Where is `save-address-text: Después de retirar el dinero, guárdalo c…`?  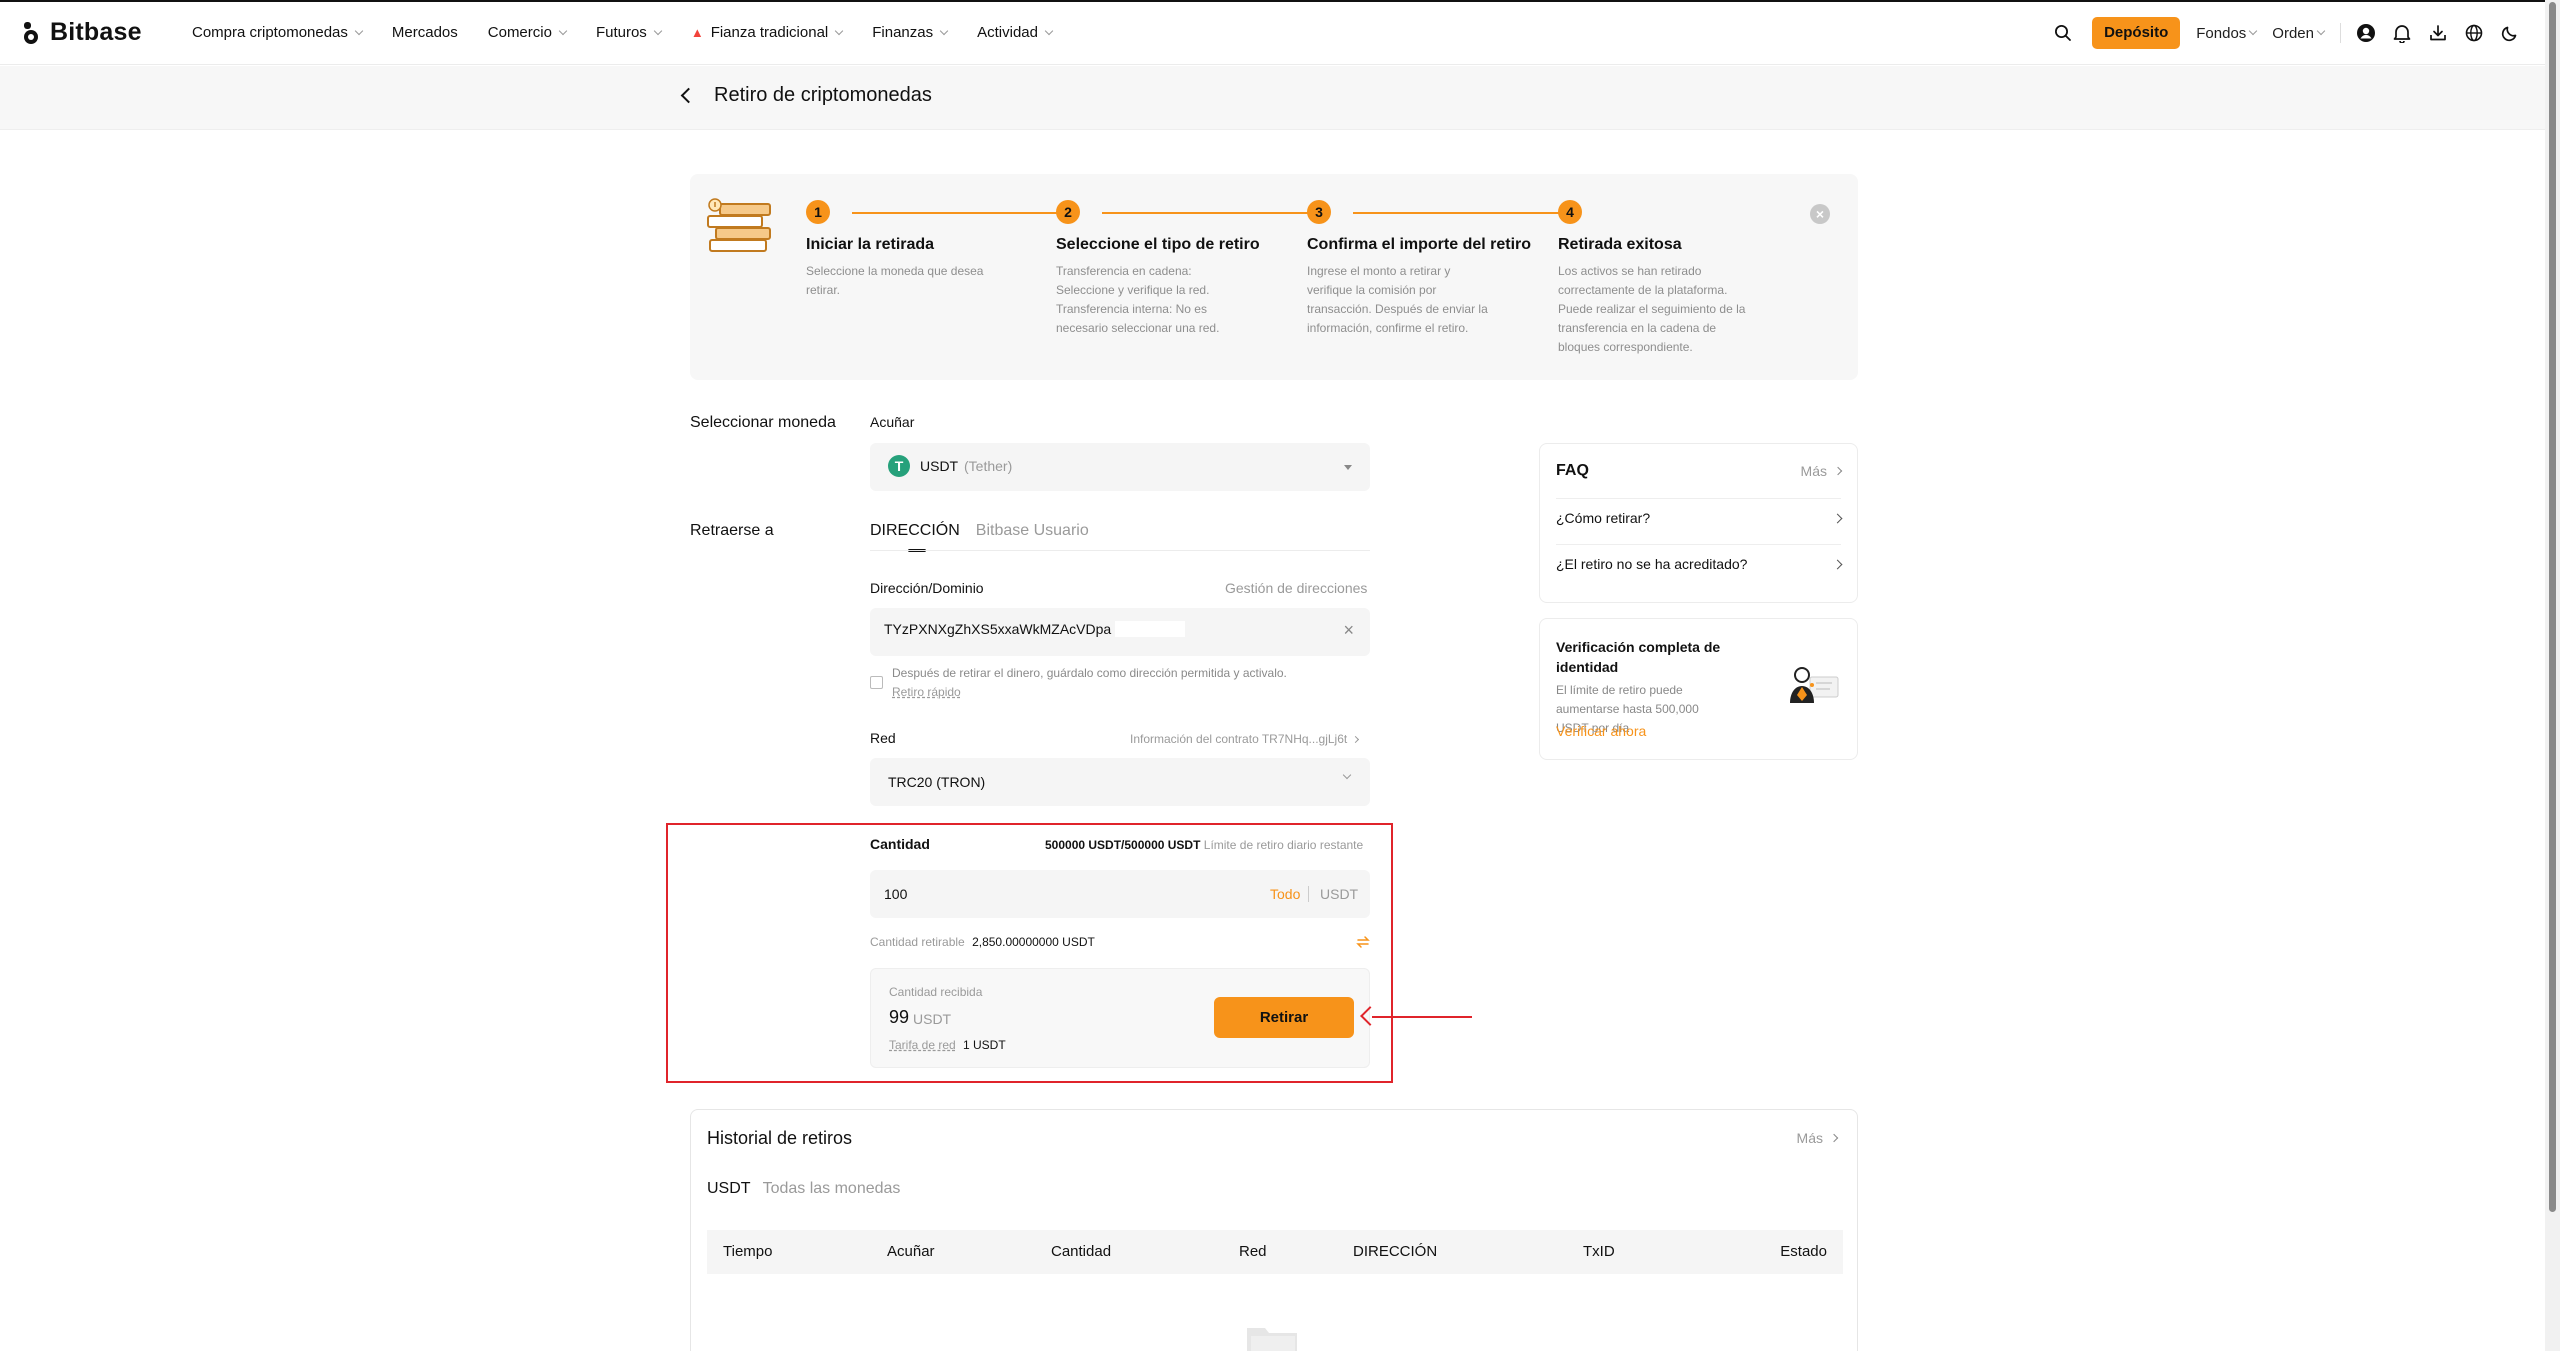 save-address-text: Después de retirar el dinero, guárdalo c… is located at coordinates (1089, 673).